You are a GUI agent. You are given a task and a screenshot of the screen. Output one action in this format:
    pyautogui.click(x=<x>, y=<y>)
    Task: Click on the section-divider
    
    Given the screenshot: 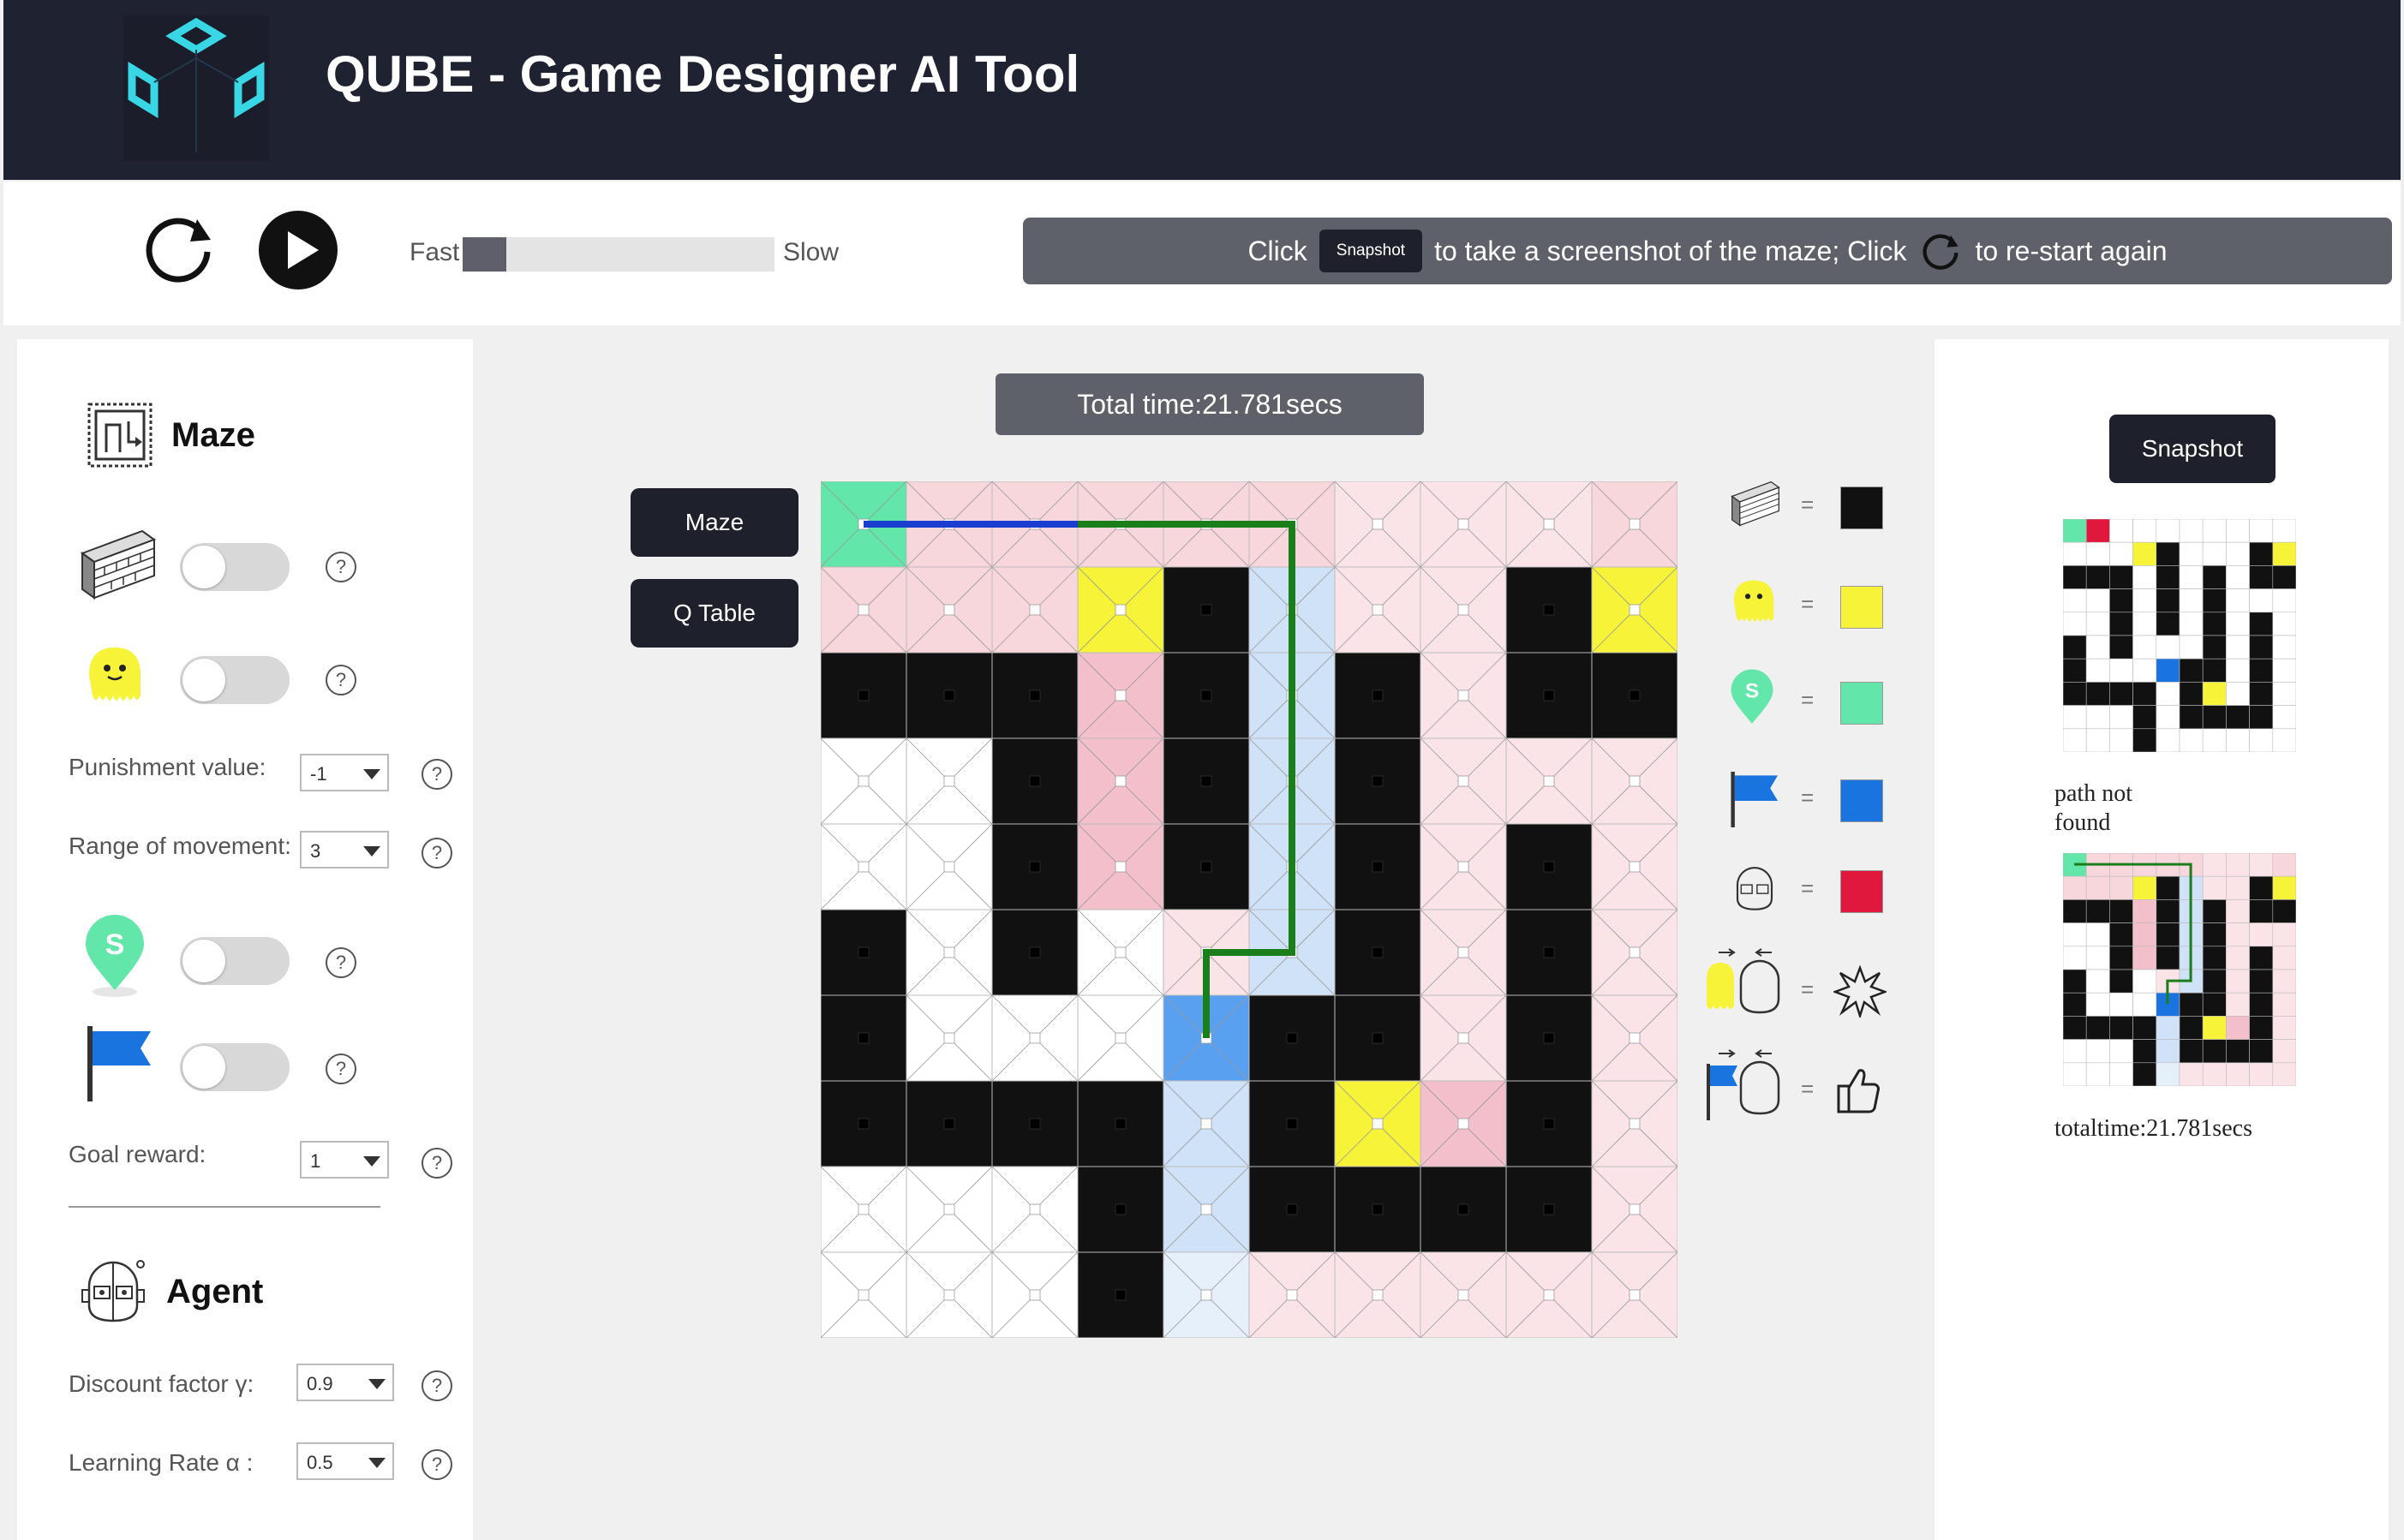 What is the action you would take?
    pyautogui.click(x=224, y=1207)
    